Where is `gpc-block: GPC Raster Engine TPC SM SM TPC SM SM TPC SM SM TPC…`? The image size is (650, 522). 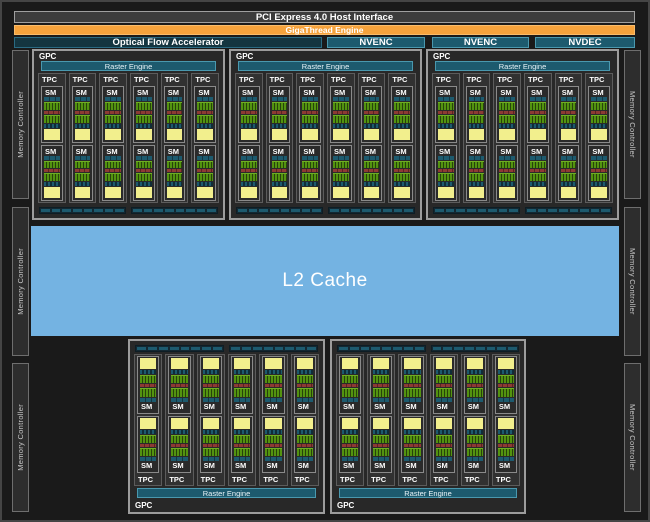 gpc-block: GPC Raster Engine TPC SM SM TPC SM SM TPC SM SM TPC… is located at coordinates (325, 134).